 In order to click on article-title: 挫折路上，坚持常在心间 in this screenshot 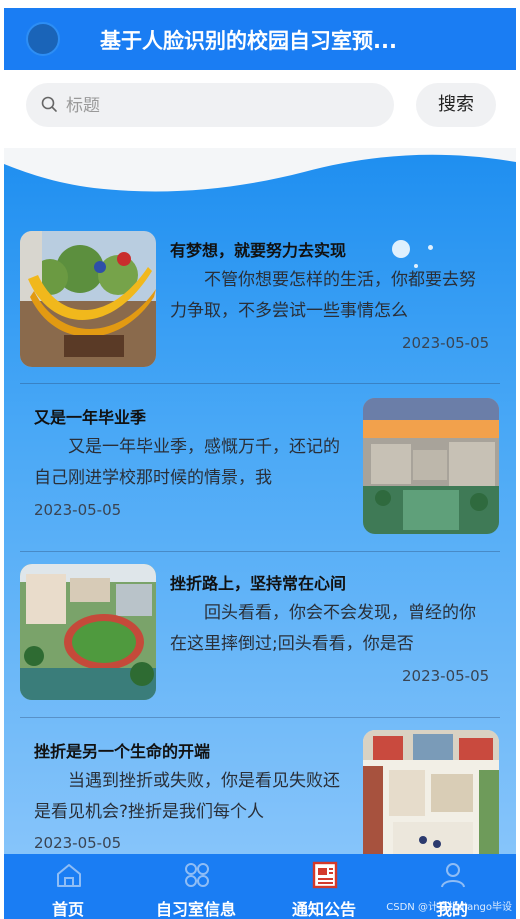, I will do `click(258, 582)`.